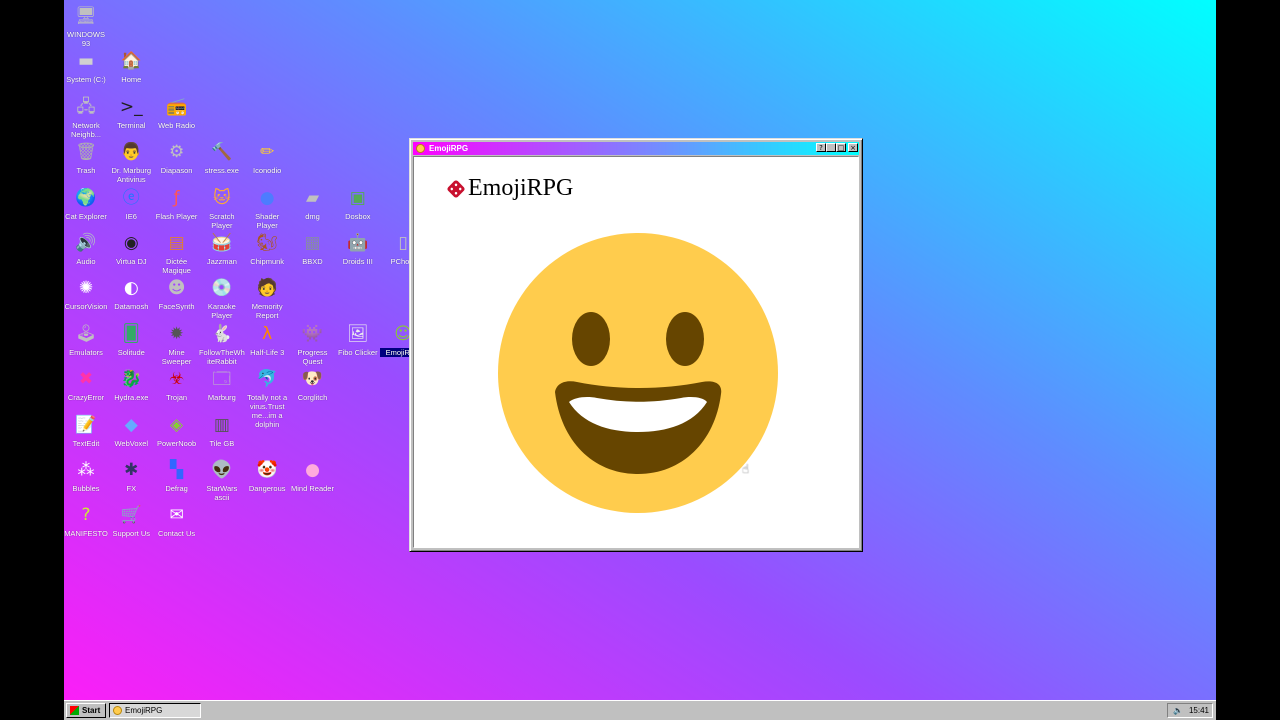 The image size is (1280, 720). What do you see at coordinates (831, 147) in the screenshot?
I see `minimize-button: _` at bounding box center [831, 147].